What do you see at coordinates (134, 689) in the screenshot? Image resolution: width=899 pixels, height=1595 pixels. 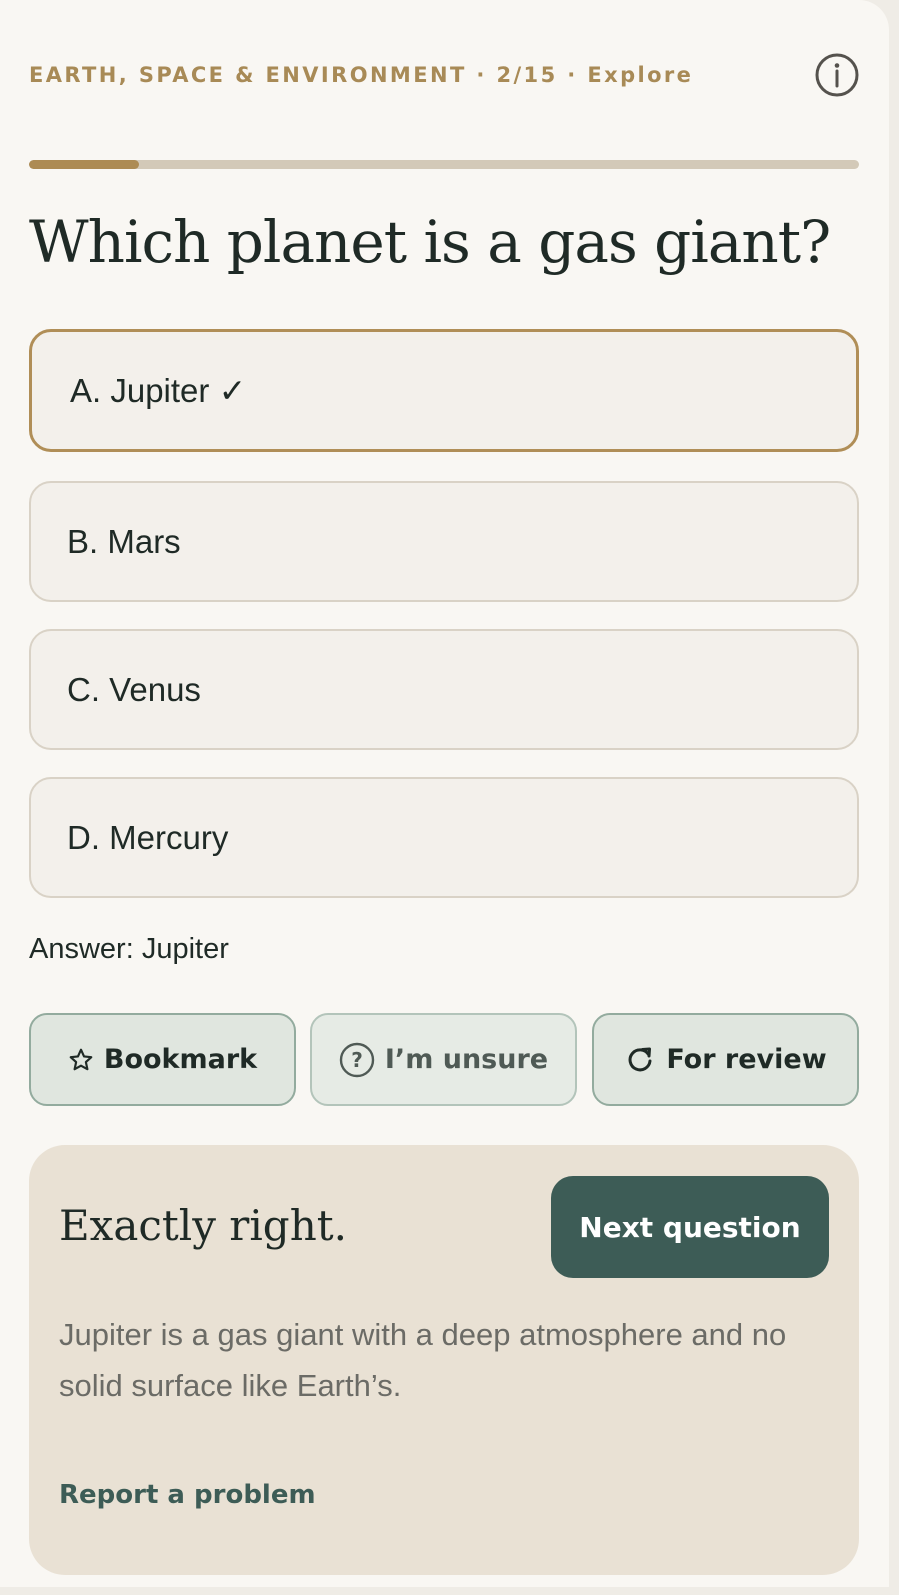 I see `option-label: C. Venus` at bounding box center [134, 689].